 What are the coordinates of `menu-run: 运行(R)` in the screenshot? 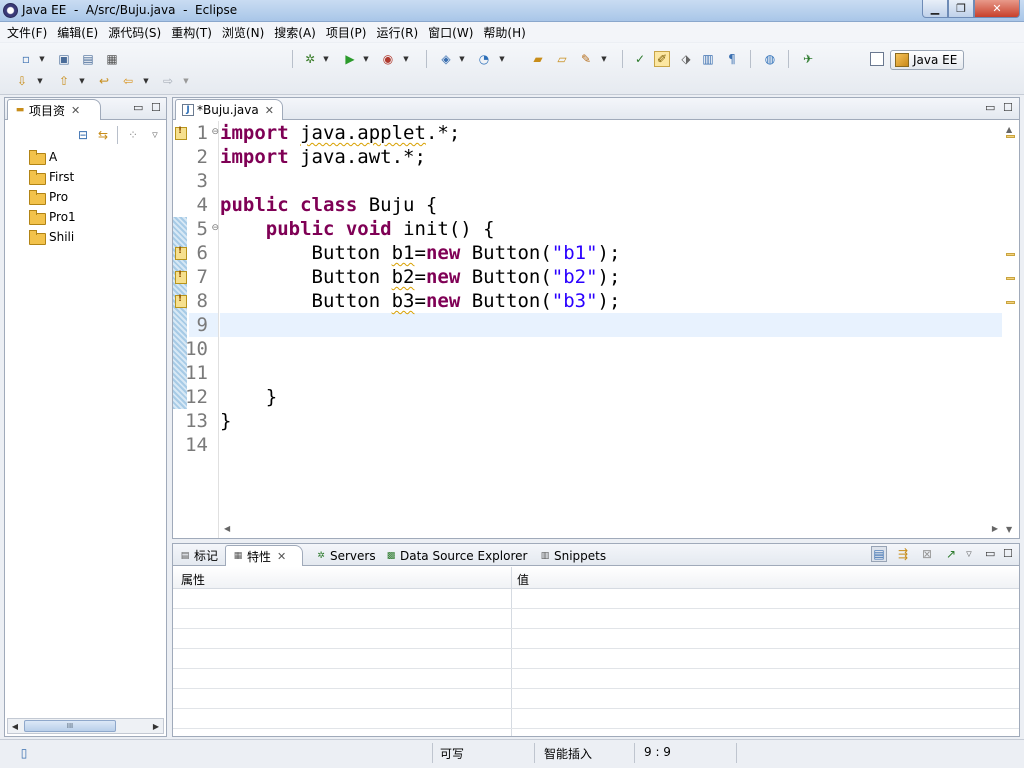 It's located at (397, 32).